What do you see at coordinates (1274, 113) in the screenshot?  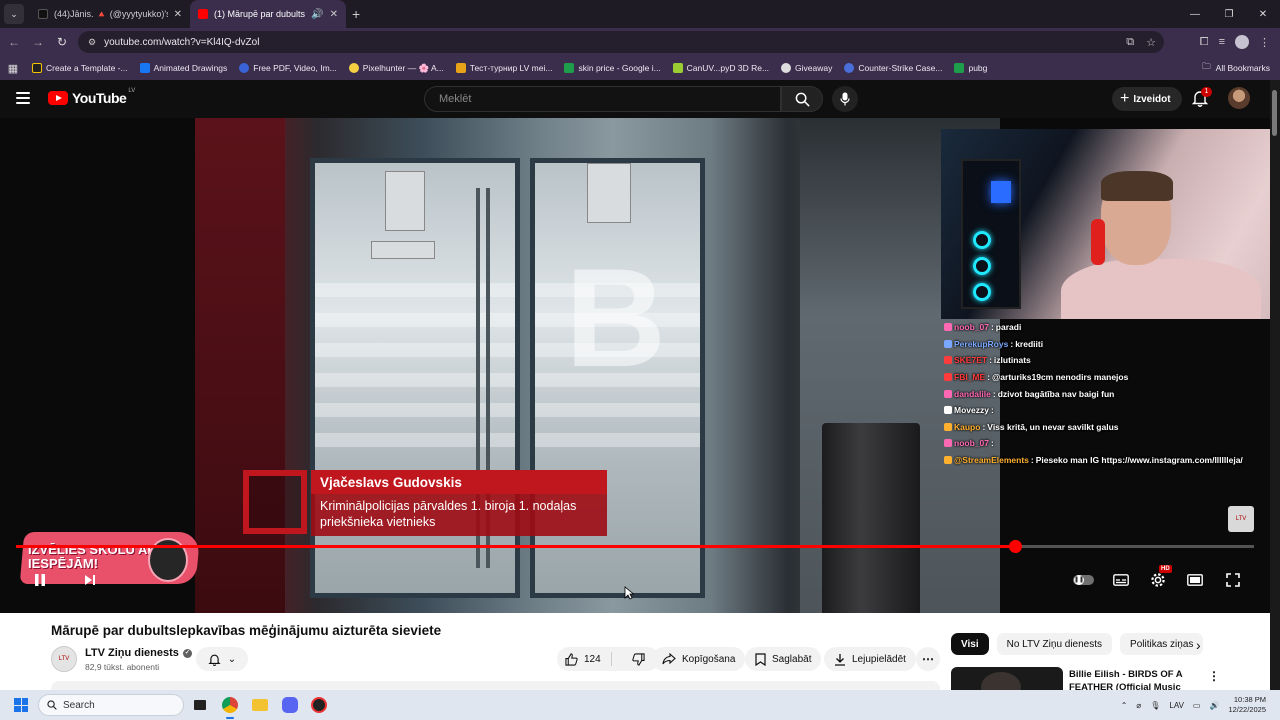 I see `scrollbar-thumb` at bounding box center [1274, 113].